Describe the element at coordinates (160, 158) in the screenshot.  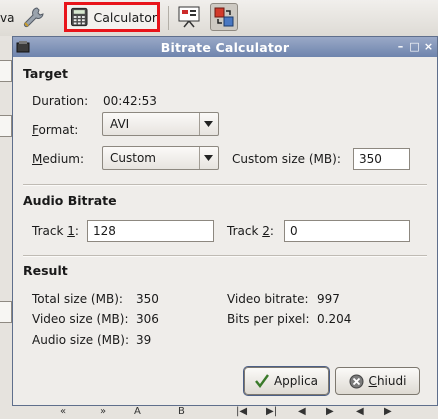
I see `medium-select: Custom` at that location.